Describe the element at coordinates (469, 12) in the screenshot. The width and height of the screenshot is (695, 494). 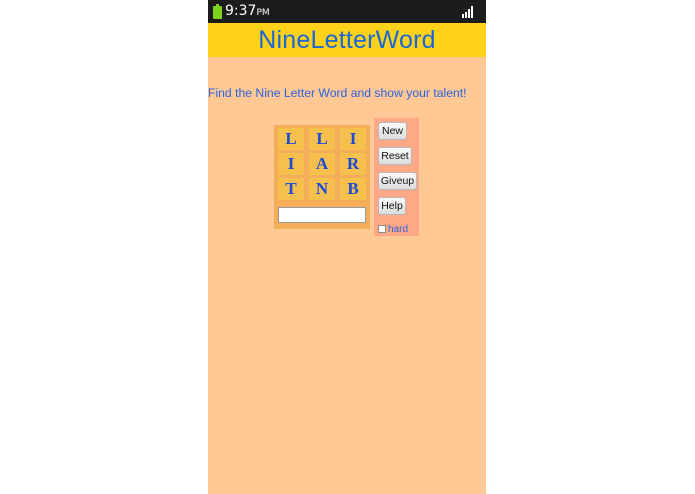
I see `signal-icon` at that location.